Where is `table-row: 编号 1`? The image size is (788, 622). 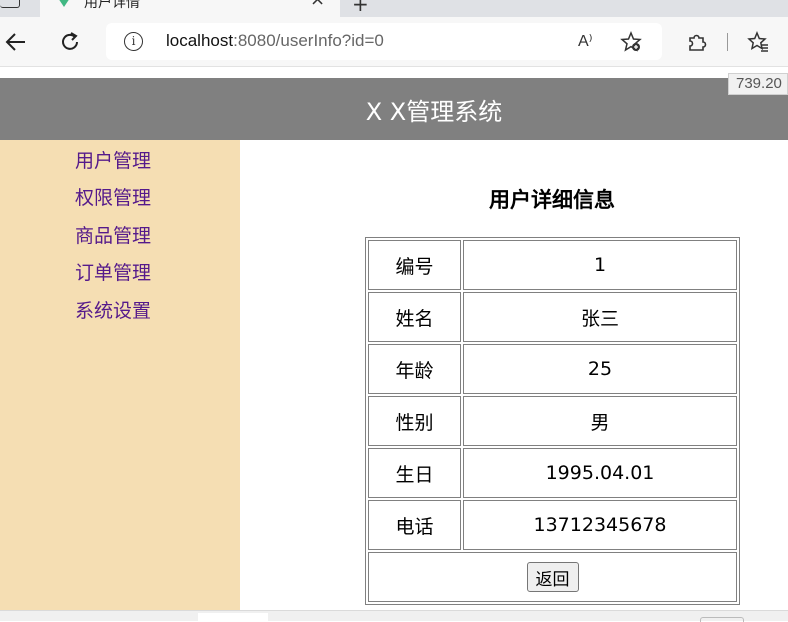 table-row: 编号 1 is located at coordinates (552, 265).